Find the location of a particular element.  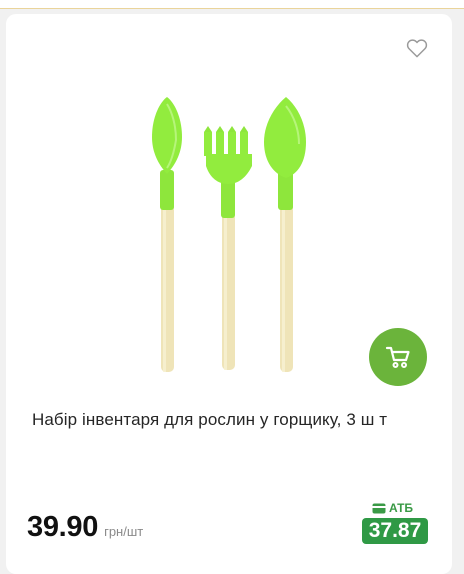

atb-loyalty-label: АТБ is located at coordinates (392, 508).